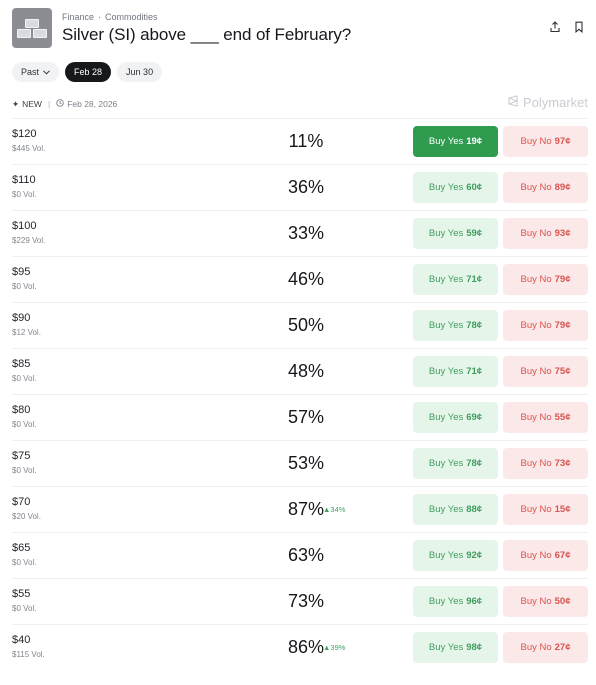 This screenshot has height=685, width=596. I want to click on buy-no-button: Buy No 73¢, so click(545, 463).